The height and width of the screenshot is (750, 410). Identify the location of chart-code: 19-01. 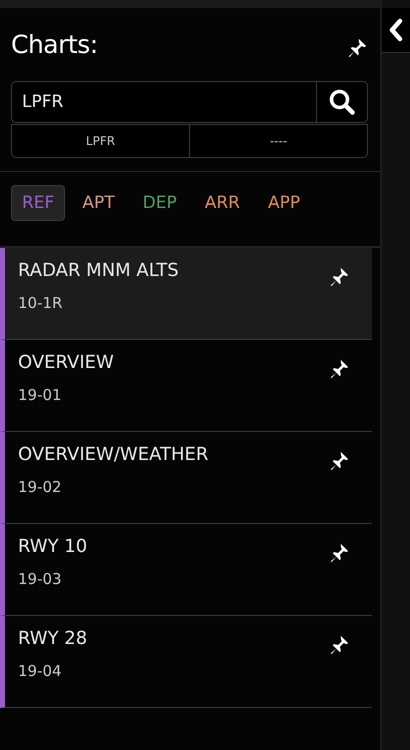
(40, 395).